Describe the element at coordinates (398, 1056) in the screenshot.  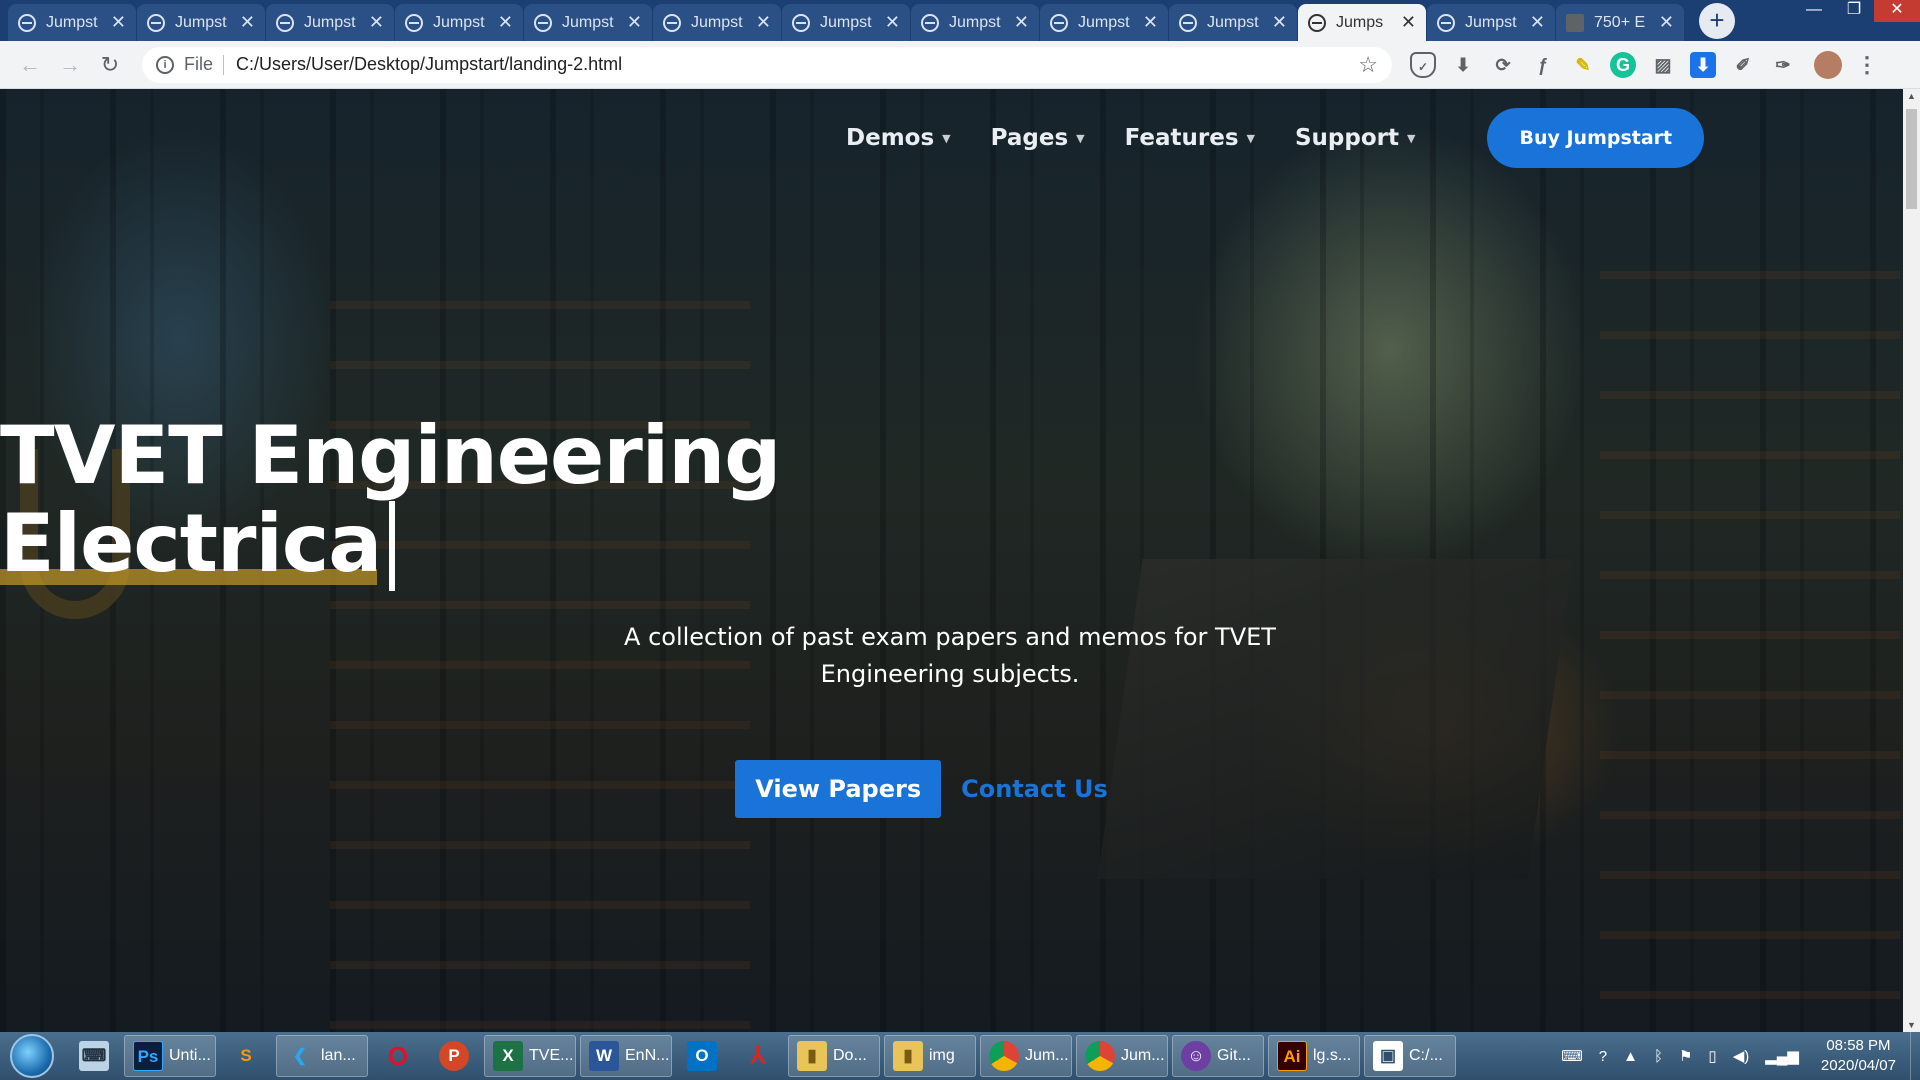
I see `taskbar-pinned-opera: O` at that location.